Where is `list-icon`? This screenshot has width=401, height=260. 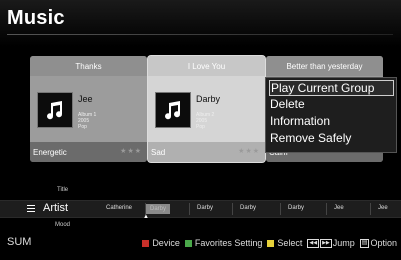 list-icon is located at coordinates (31, 208).